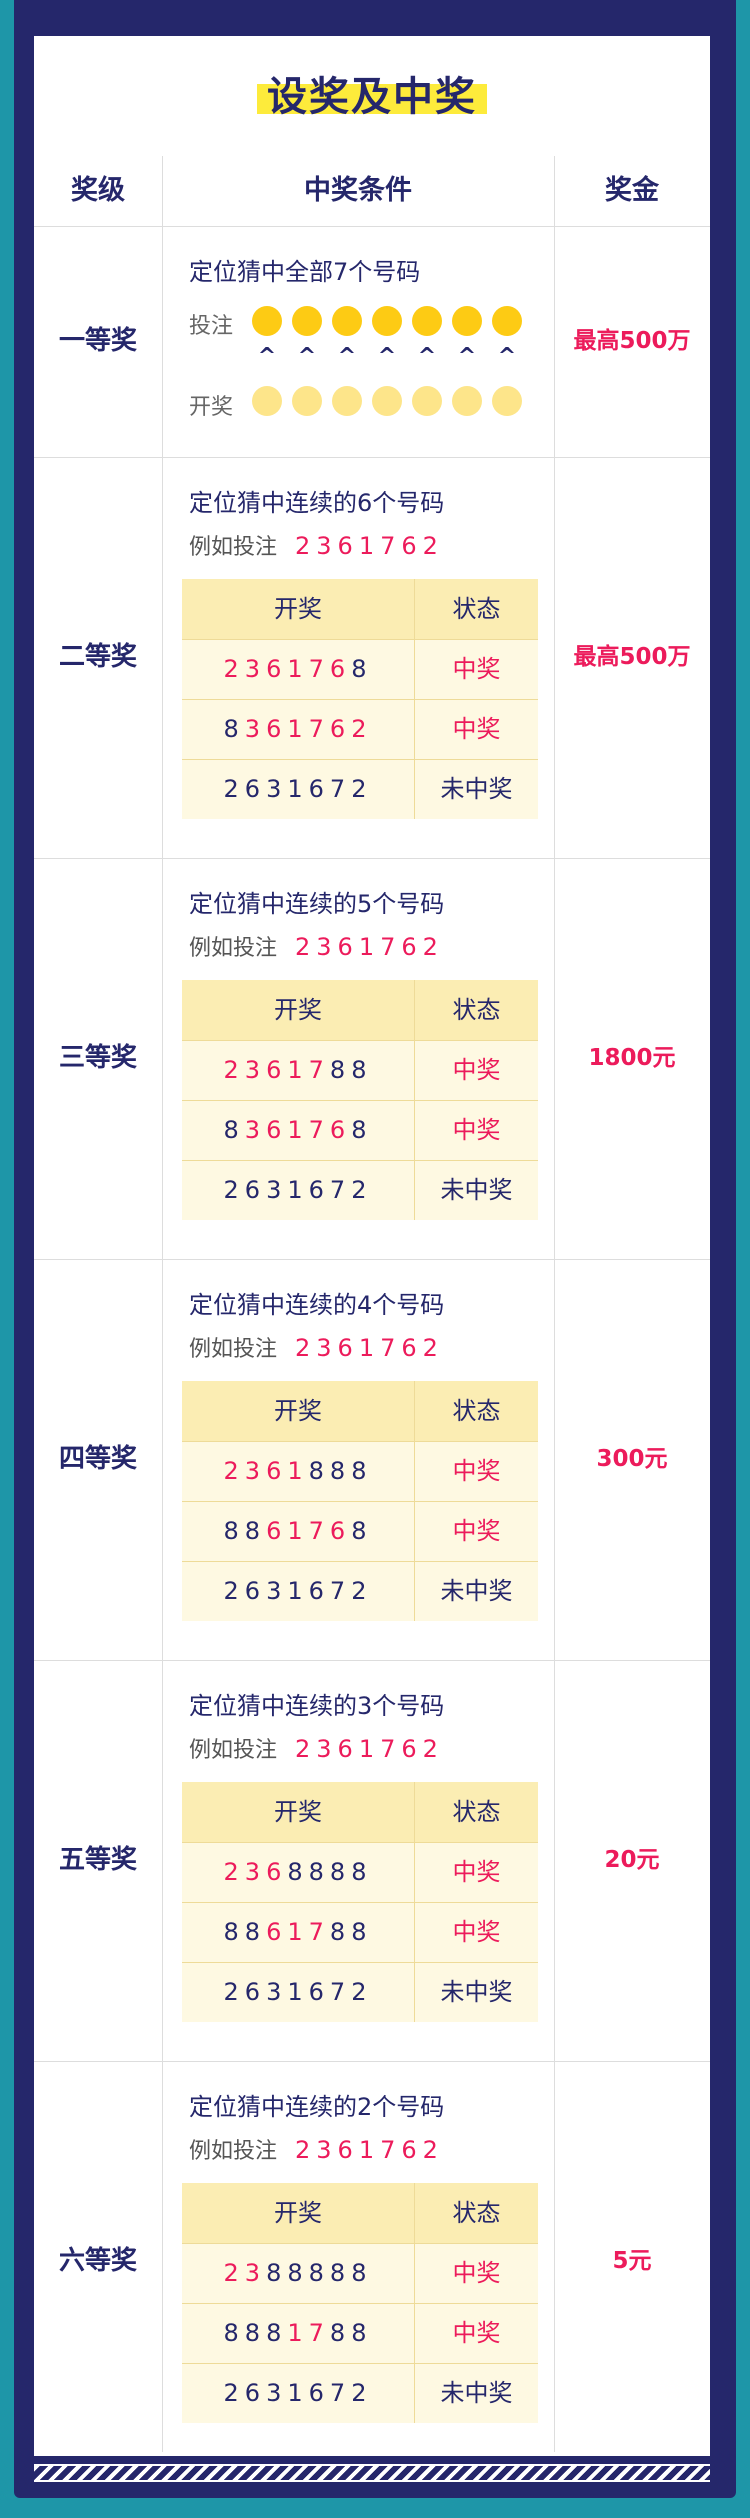 This screenshot has height=2518, width=750. I want to click on tier-prize: 300元, so click(632, 1459).